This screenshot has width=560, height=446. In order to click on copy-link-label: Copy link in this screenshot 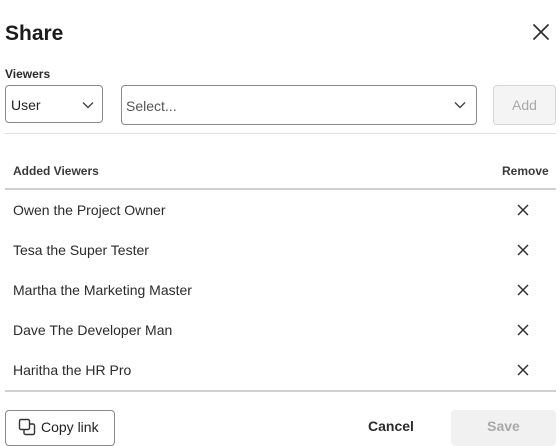, I will do `click(70, 427)`.